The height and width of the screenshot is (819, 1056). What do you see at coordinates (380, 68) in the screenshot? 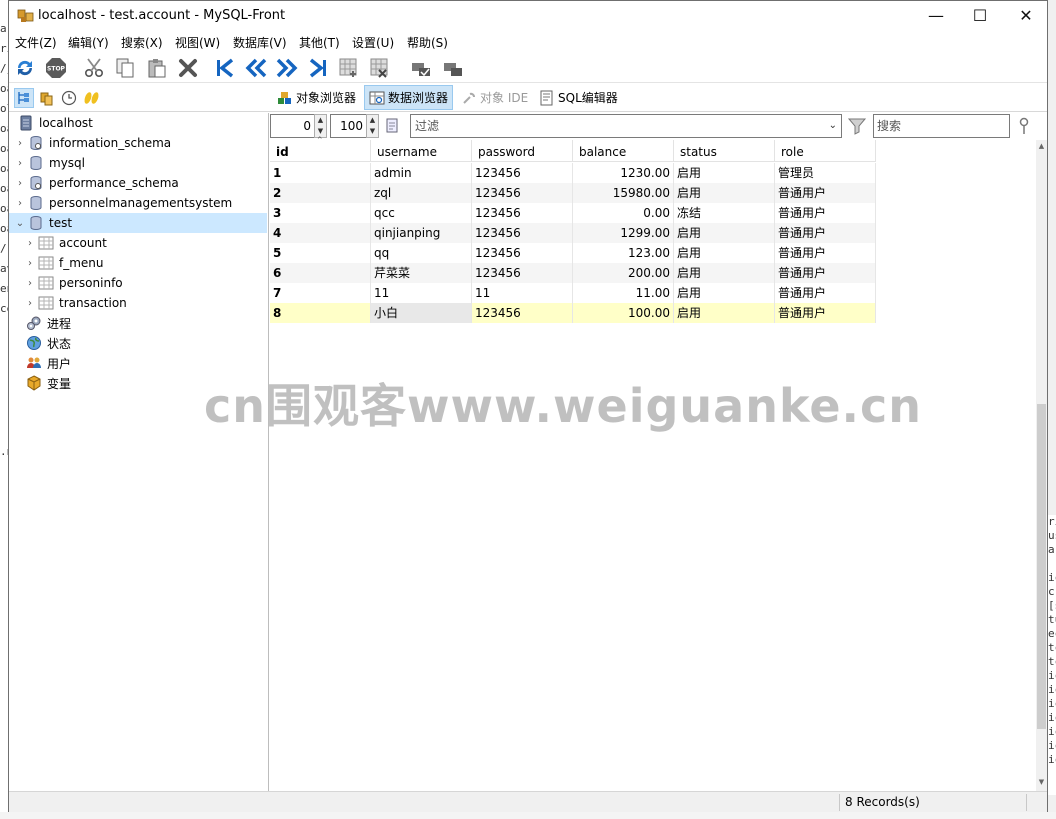
I see `delete-record-icon` at bounding box center [380, 68].